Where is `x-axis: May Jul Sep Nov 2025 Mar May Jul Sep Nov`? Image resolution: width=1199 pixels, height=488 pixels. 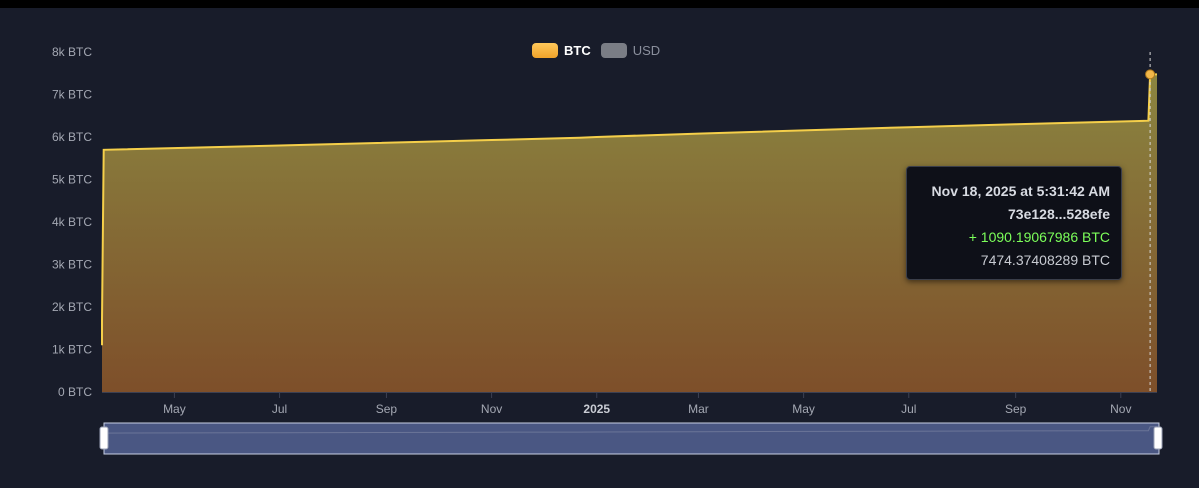 x-axis: May Jul Sep Nov 2025 Mar May Jul Sep Nov is located at coordinates (629, 404).